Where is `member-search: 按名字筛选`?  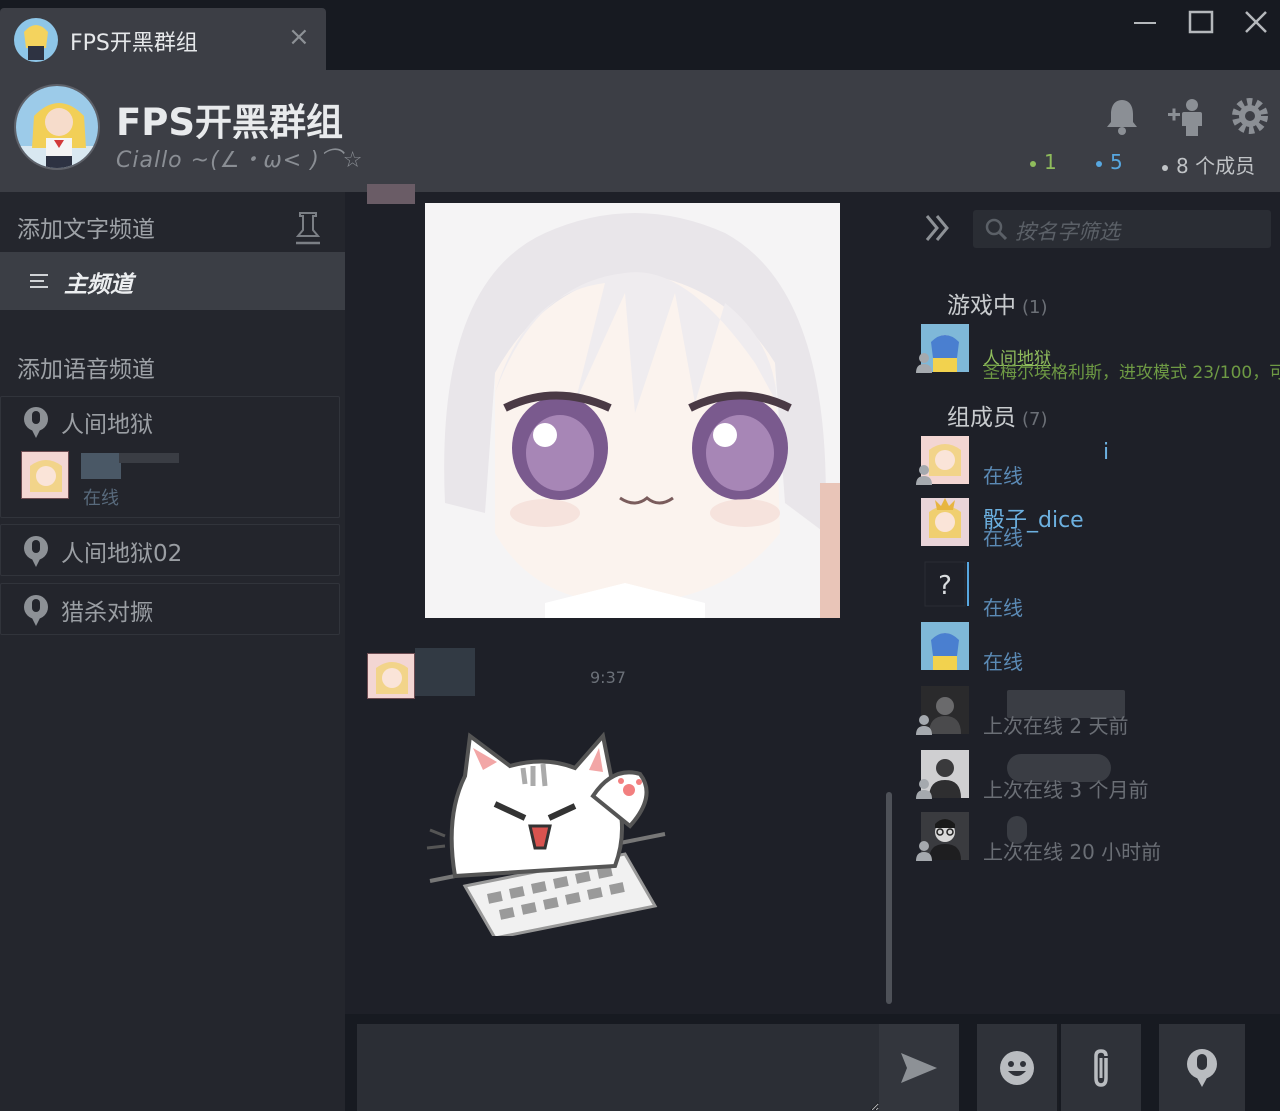
member-search: 按名字筛选 is located at coordinates (1122, 229).